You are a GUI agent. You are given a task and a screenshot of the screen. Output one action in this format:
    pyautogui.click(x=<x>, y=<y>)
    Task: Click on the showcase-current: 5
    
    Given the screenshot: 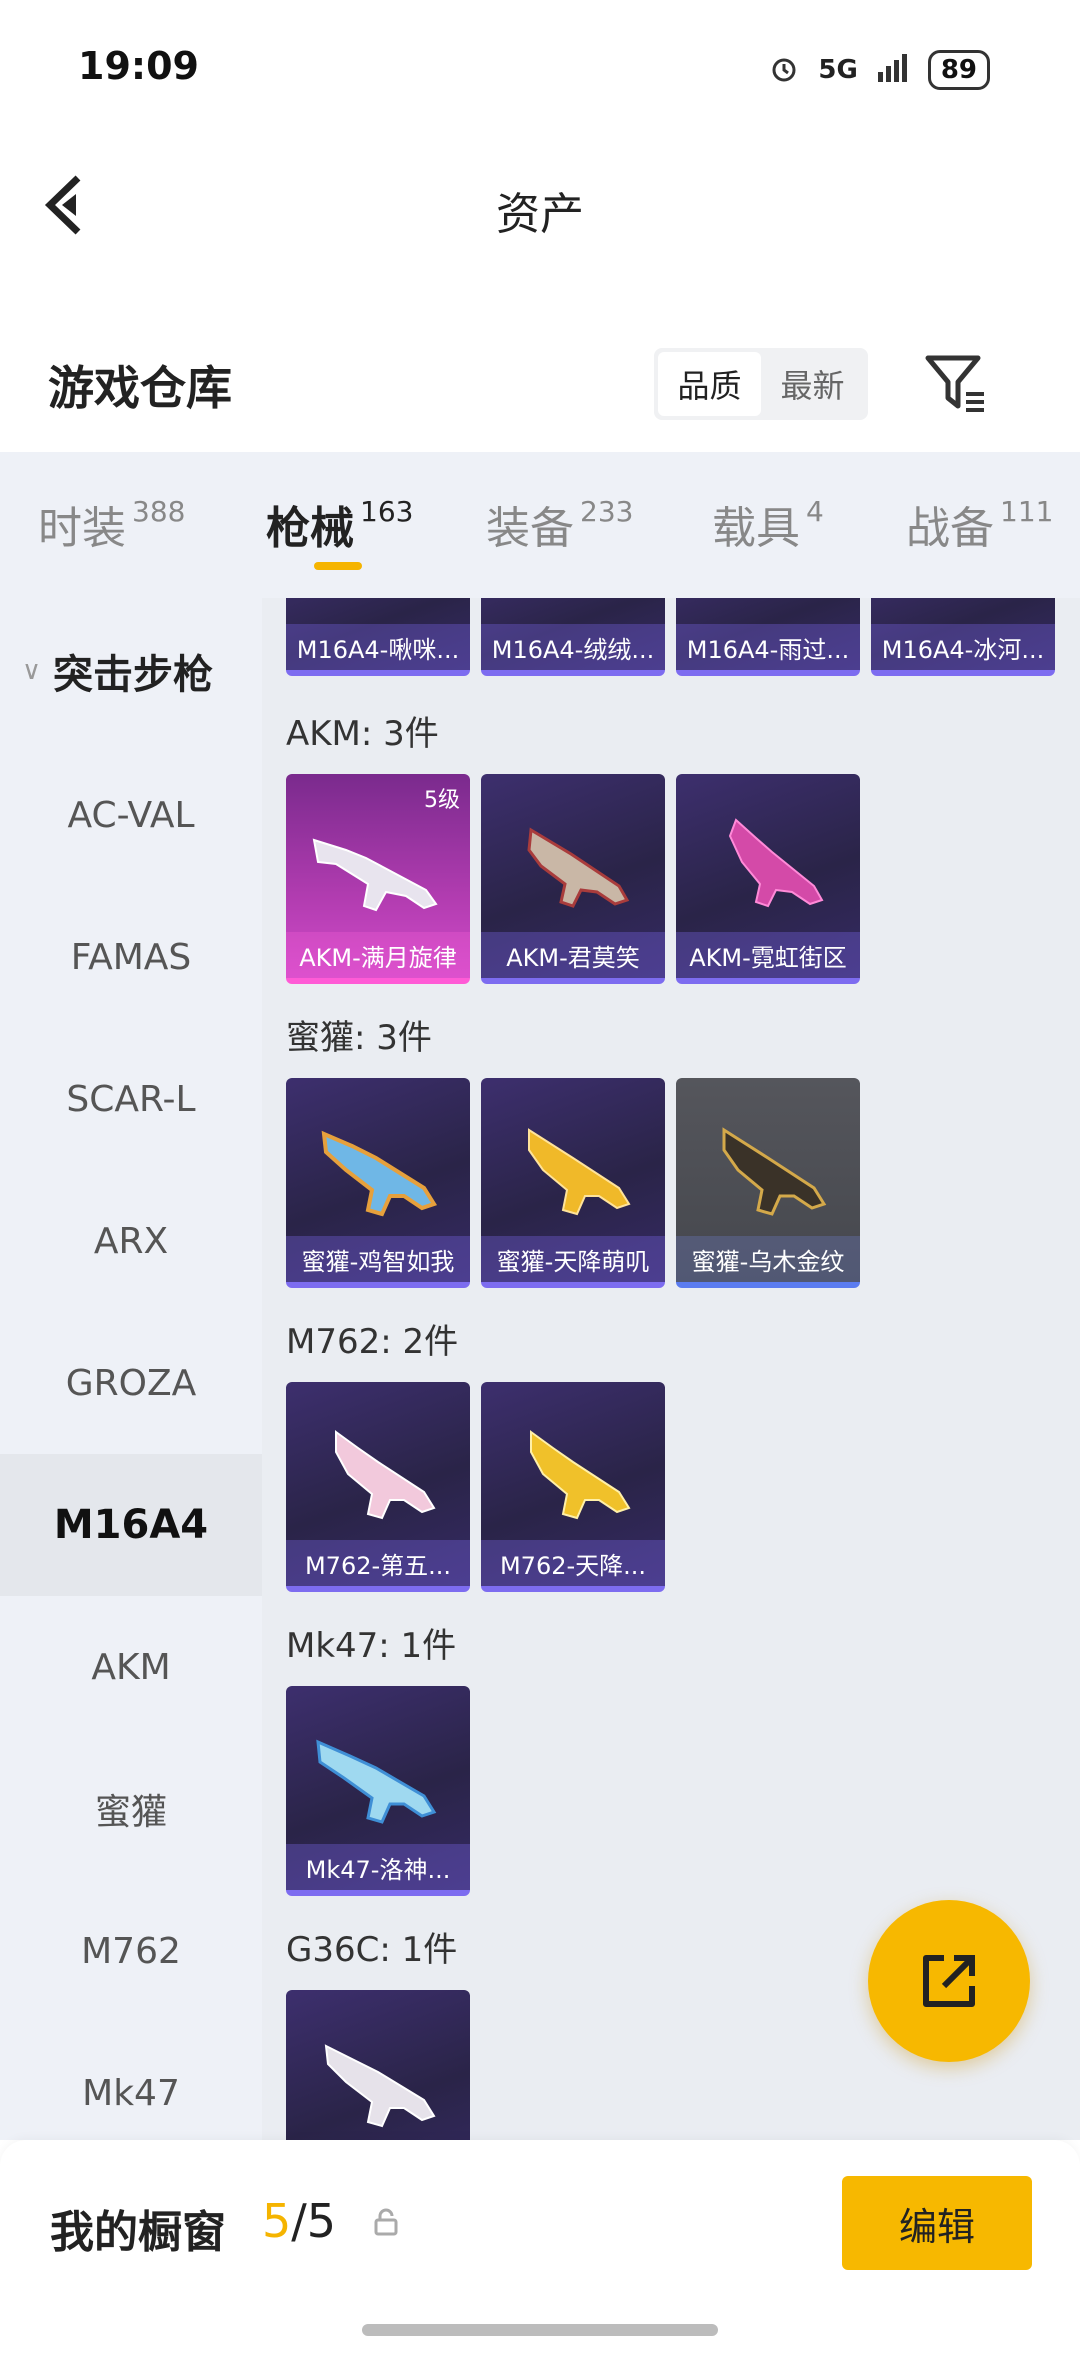 What is the action you would take?
    pyautogui.click(x=277, y=2221)
    